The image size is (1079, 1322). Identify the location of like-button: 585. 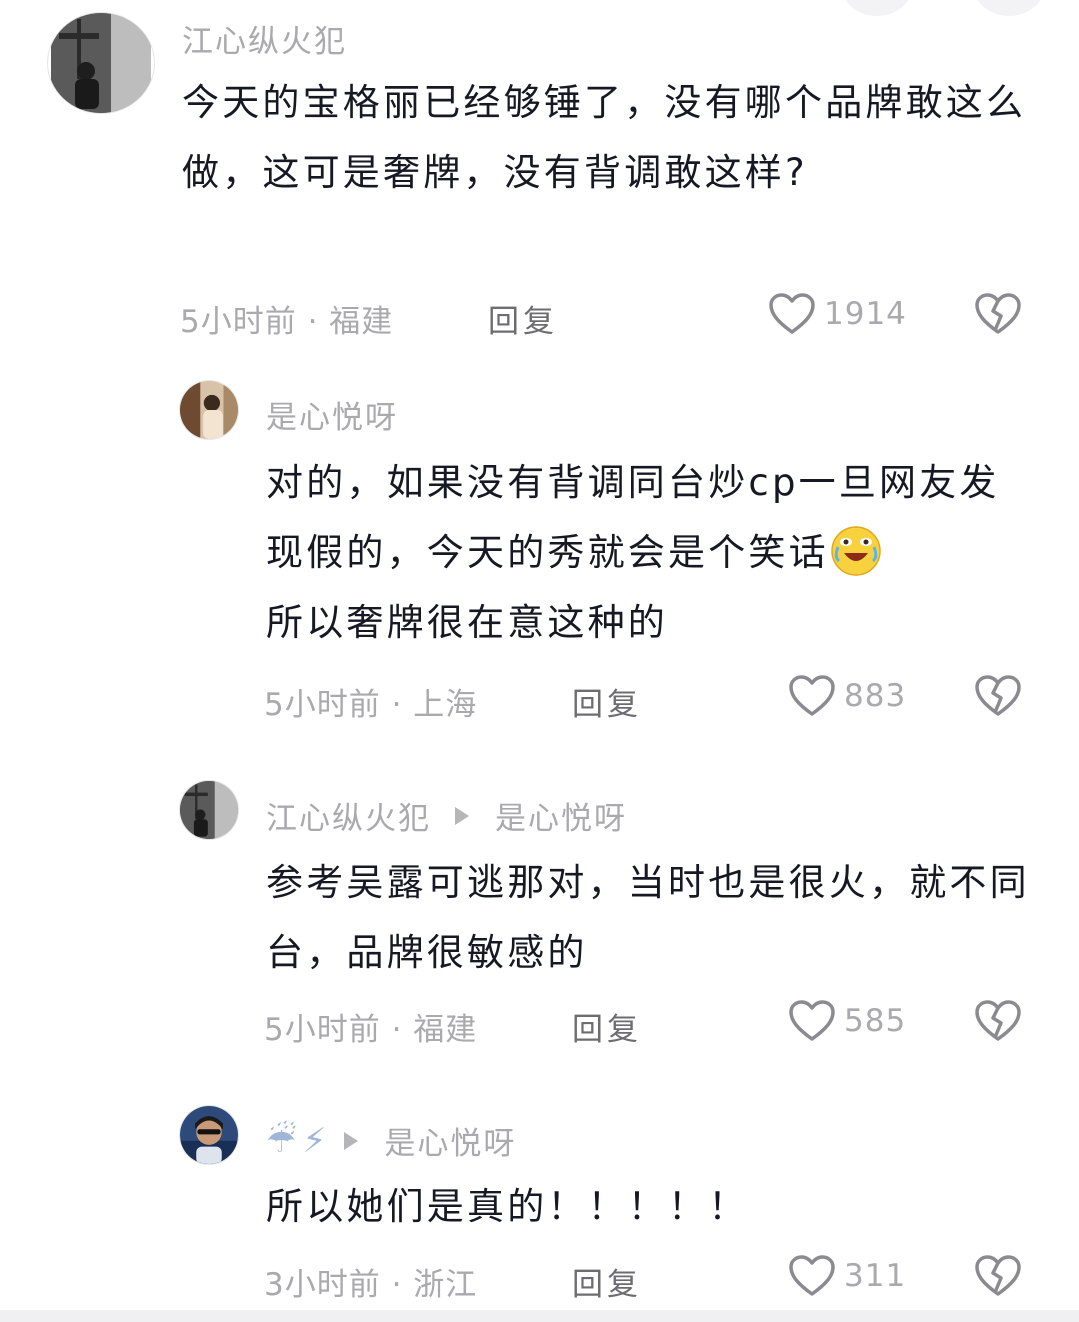
(847, 1021).